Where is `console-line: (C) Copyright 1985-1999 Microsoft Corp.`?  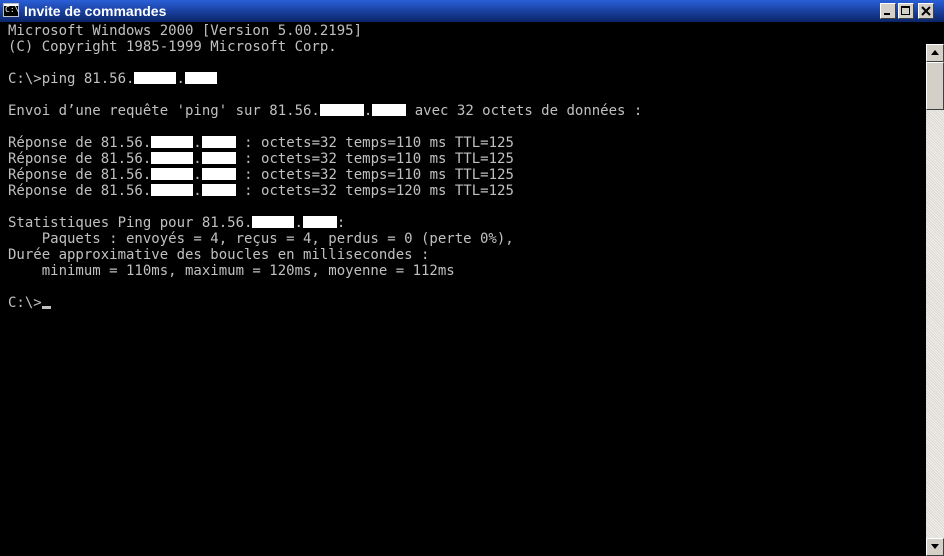
console-line: (C) Copyright 1985-1999 Microsoft Corp. is located at coordinates (172, 47).